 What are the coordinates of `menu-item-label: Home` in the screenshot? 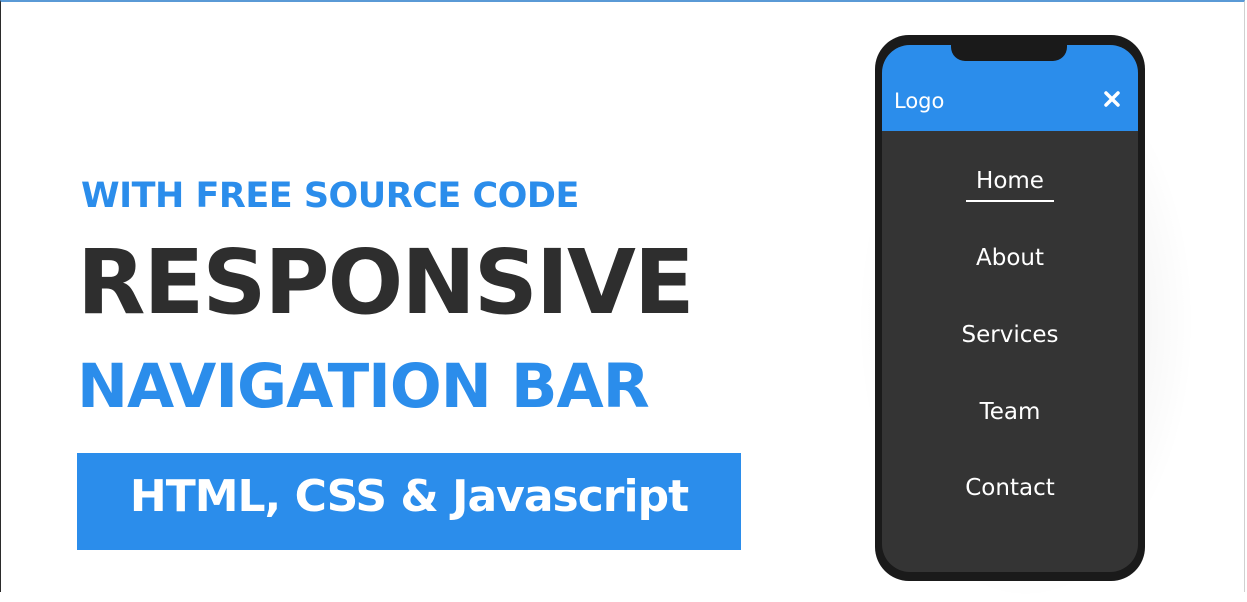 It's located at (1010, 185).